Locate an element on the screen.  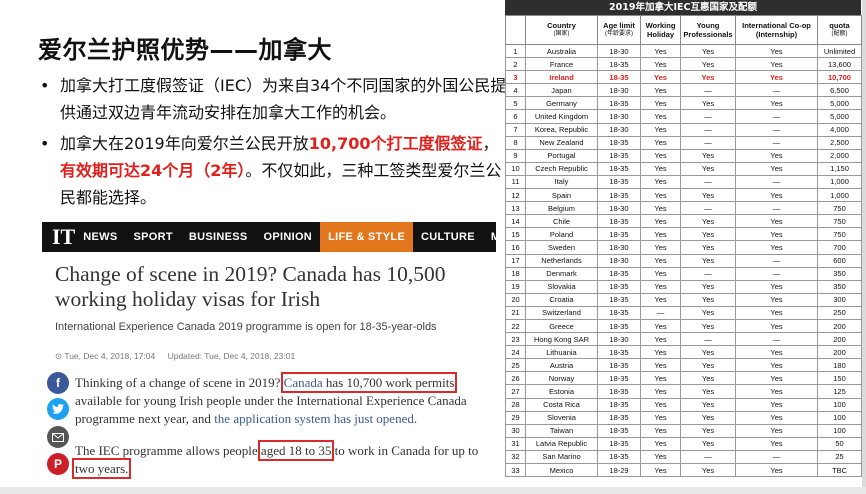
table-cell: 250 is located at coordinates (839, 312).